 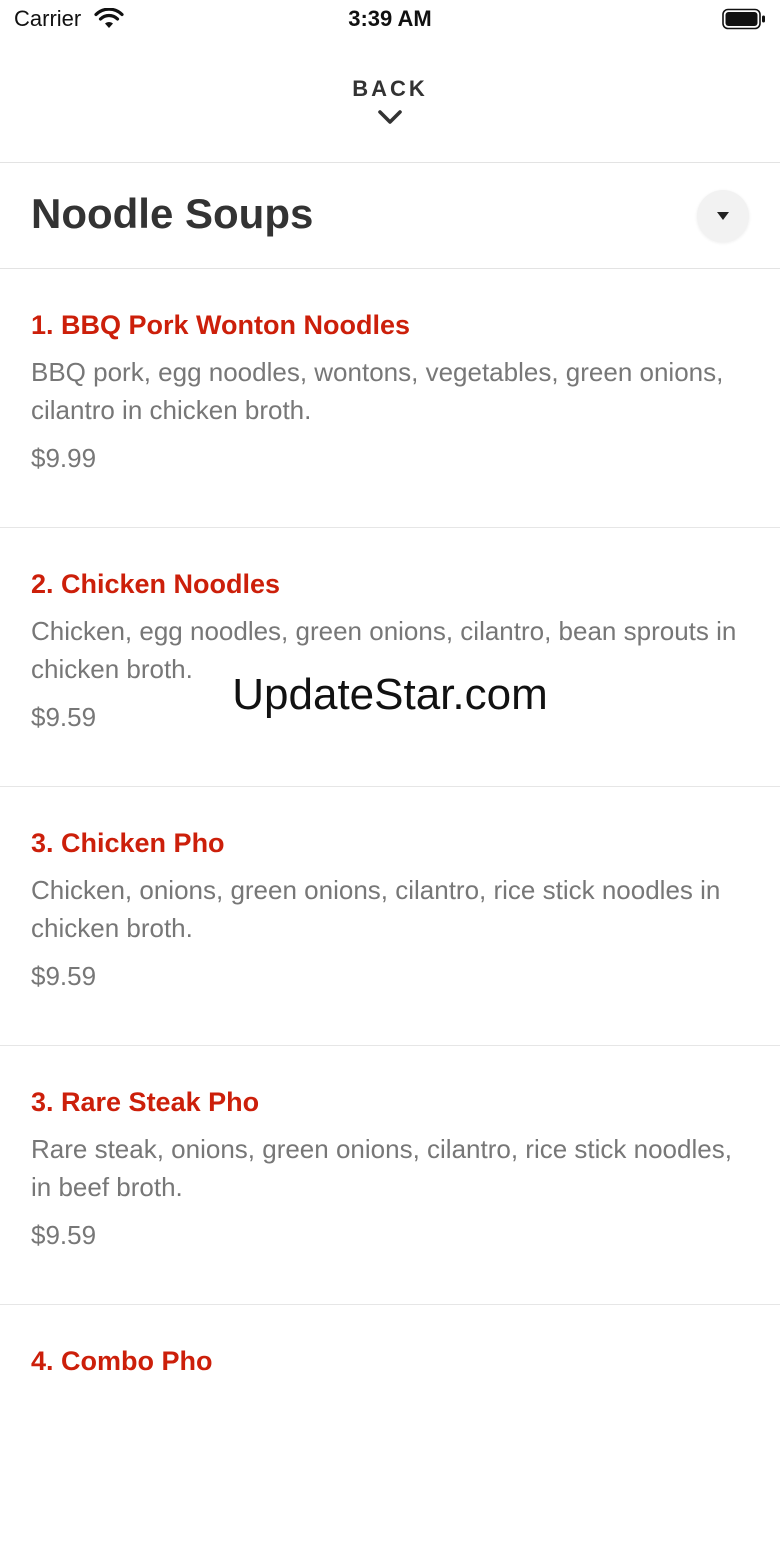 What do you see at coordinates (172, 213) in the screenshot?
I see `section-title: Noodle Soups` at bounding box center [172, 213].